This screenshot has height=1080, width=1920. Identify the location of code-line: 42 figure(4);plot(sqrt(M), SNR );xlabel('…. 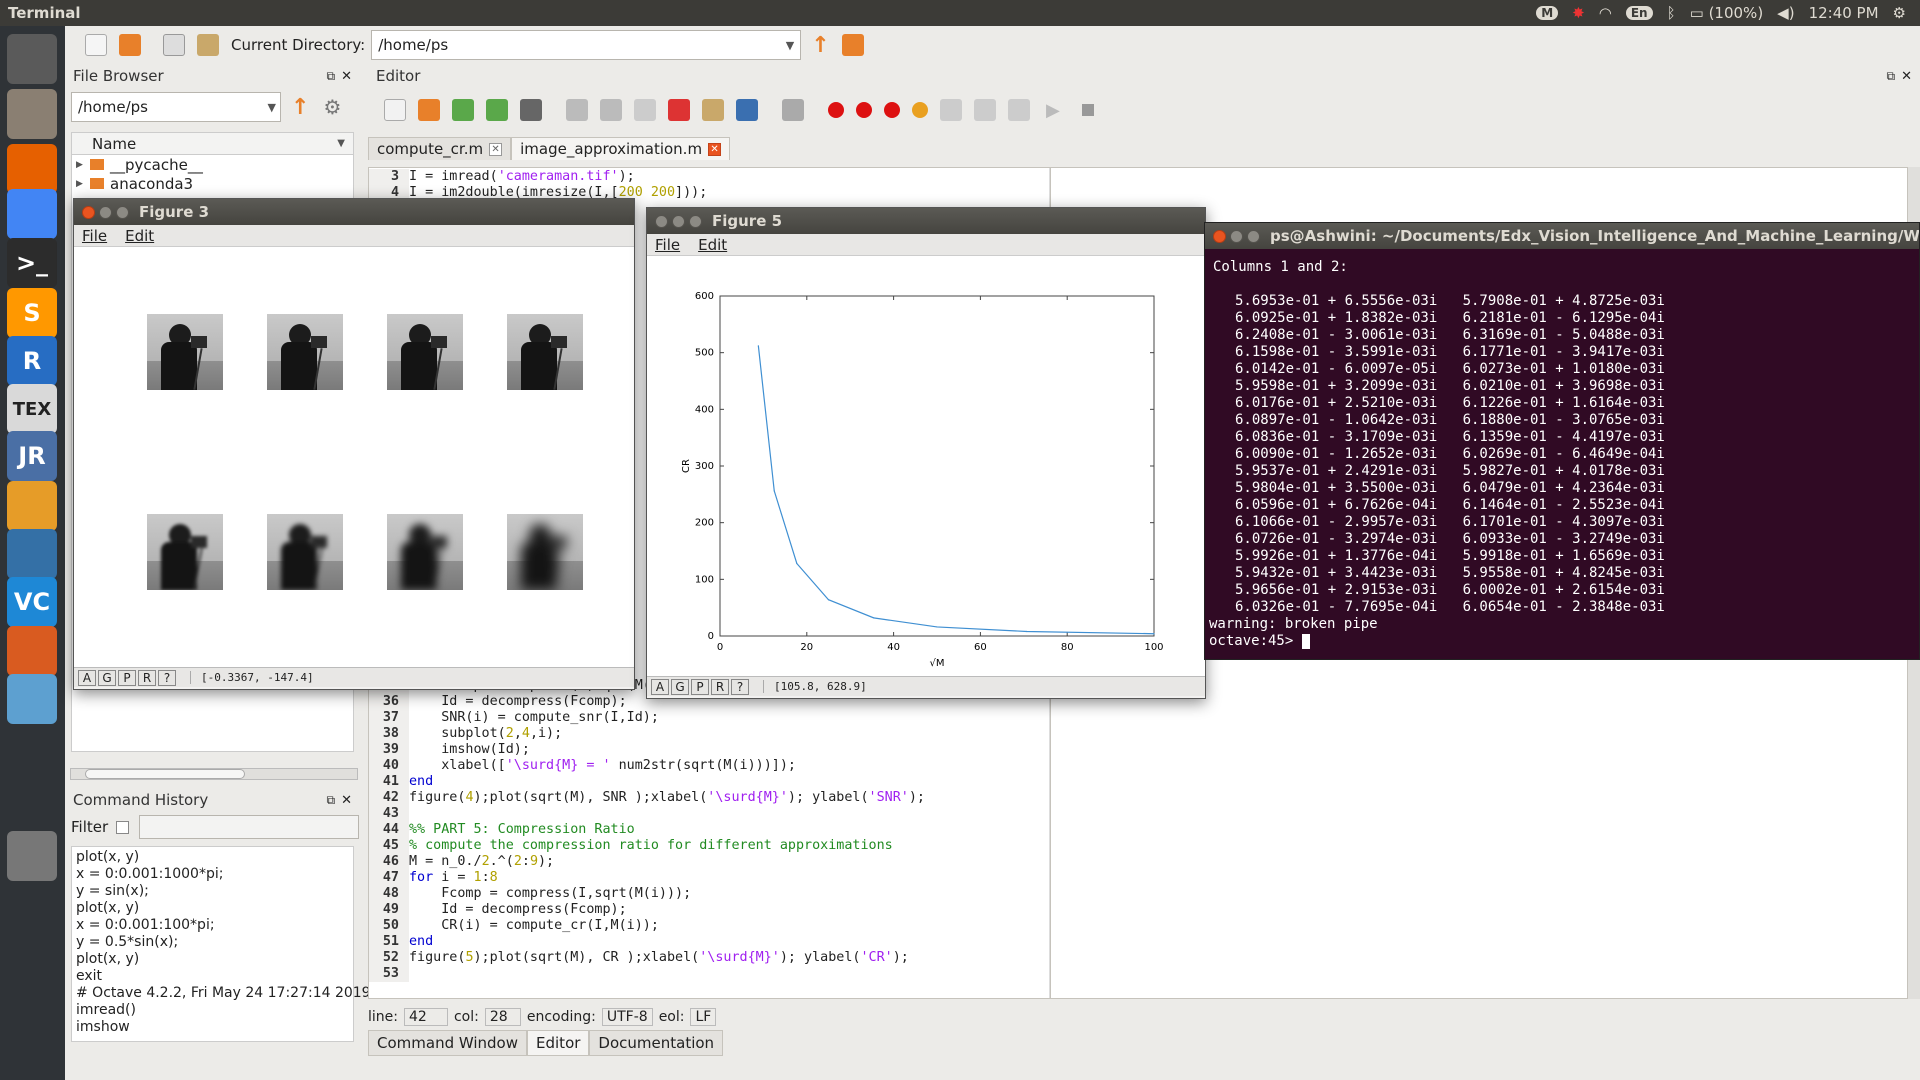
(647, 798).